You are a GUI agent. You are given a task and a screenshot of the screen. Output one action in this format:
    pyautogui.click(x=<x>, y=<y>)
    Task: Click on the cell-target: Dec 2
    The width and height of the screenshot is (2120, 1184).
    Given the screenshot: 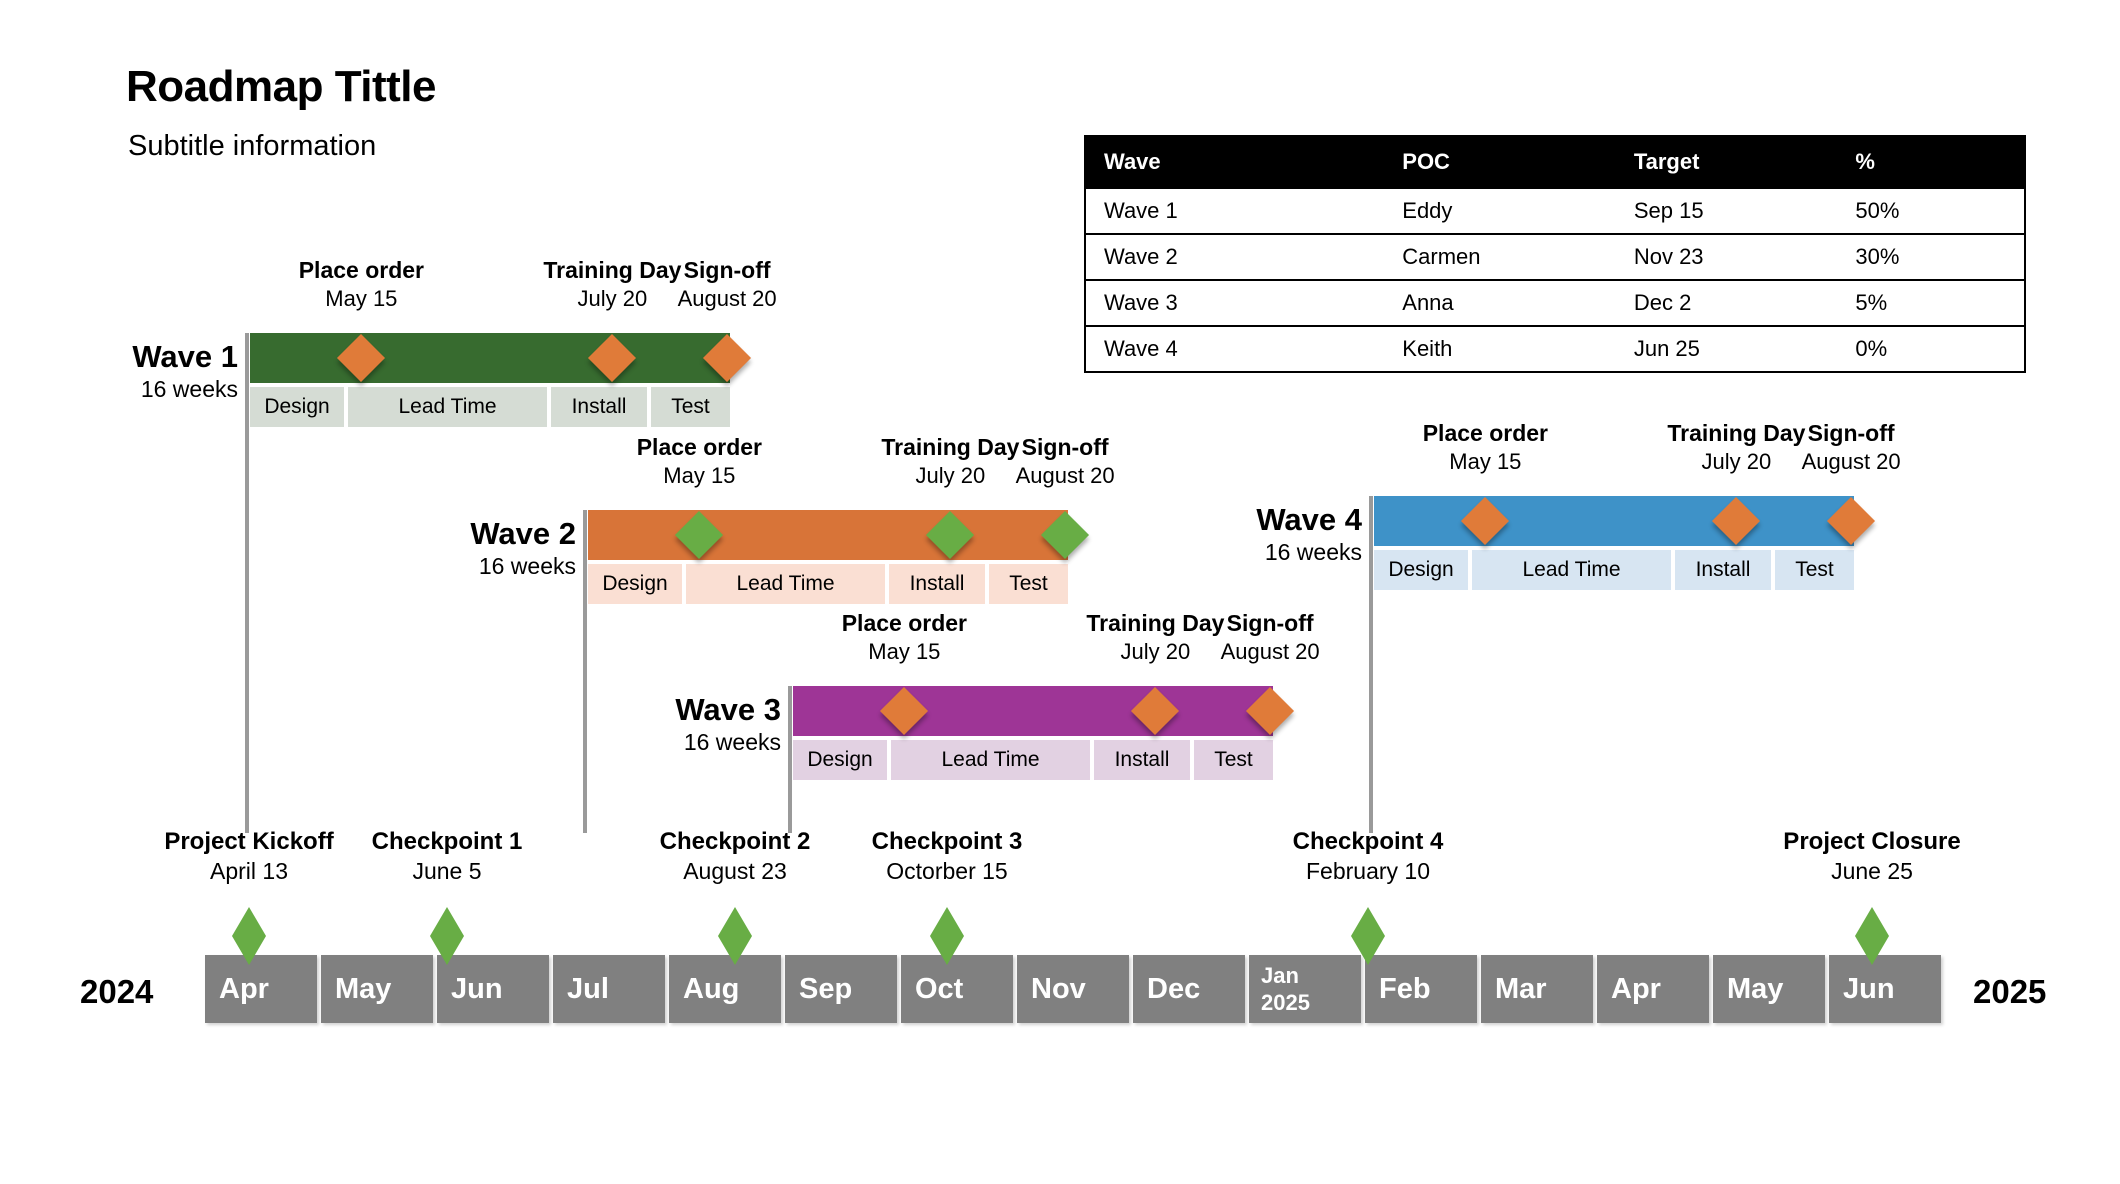 What is the action you would take?
    pyautogui.click(x=1726, y=302)
    